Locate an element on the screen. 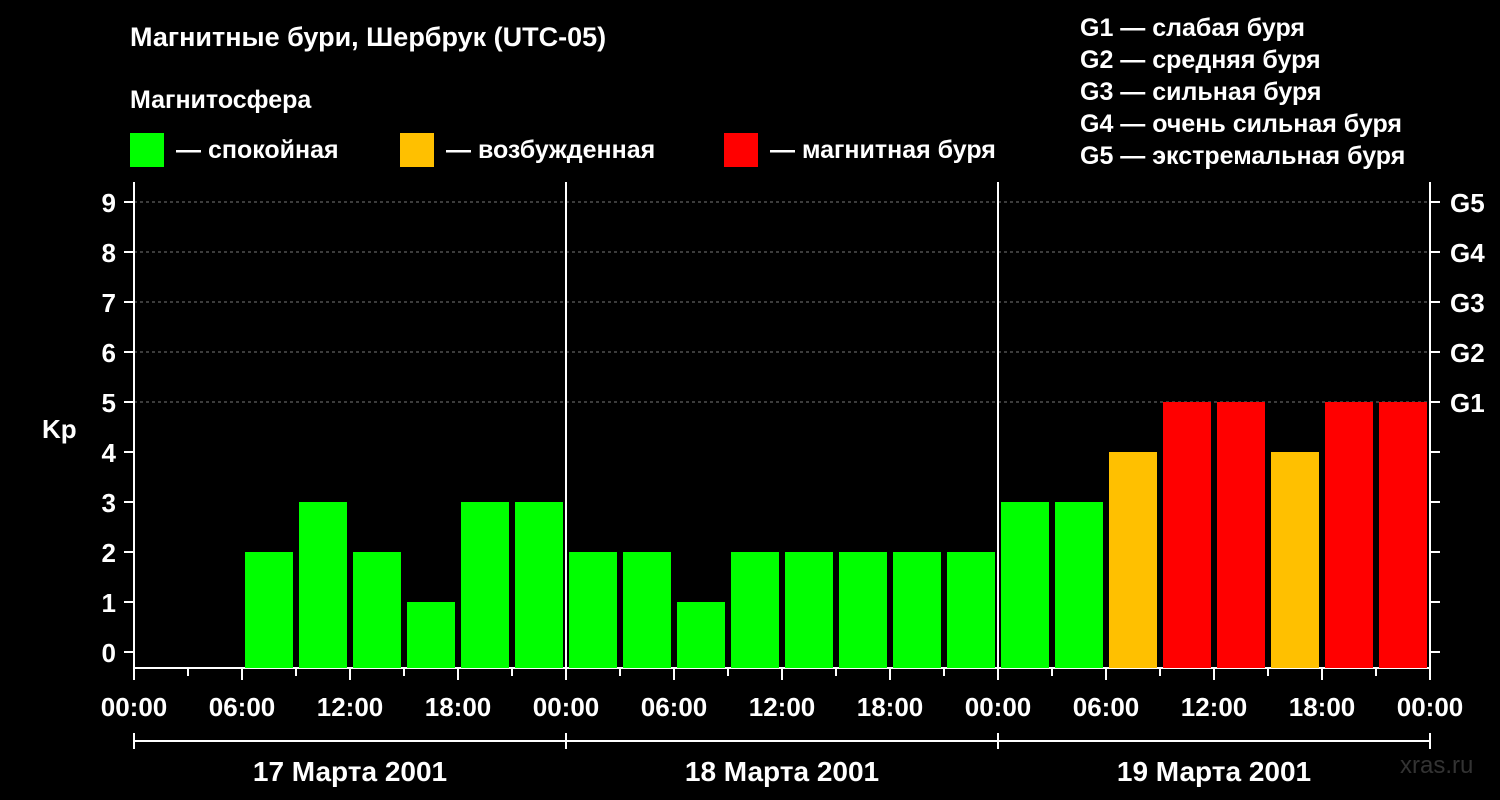 This screenshot has width=1500, height=800. g-level-label-g1: G1 is located at coordinates (1467, 403).